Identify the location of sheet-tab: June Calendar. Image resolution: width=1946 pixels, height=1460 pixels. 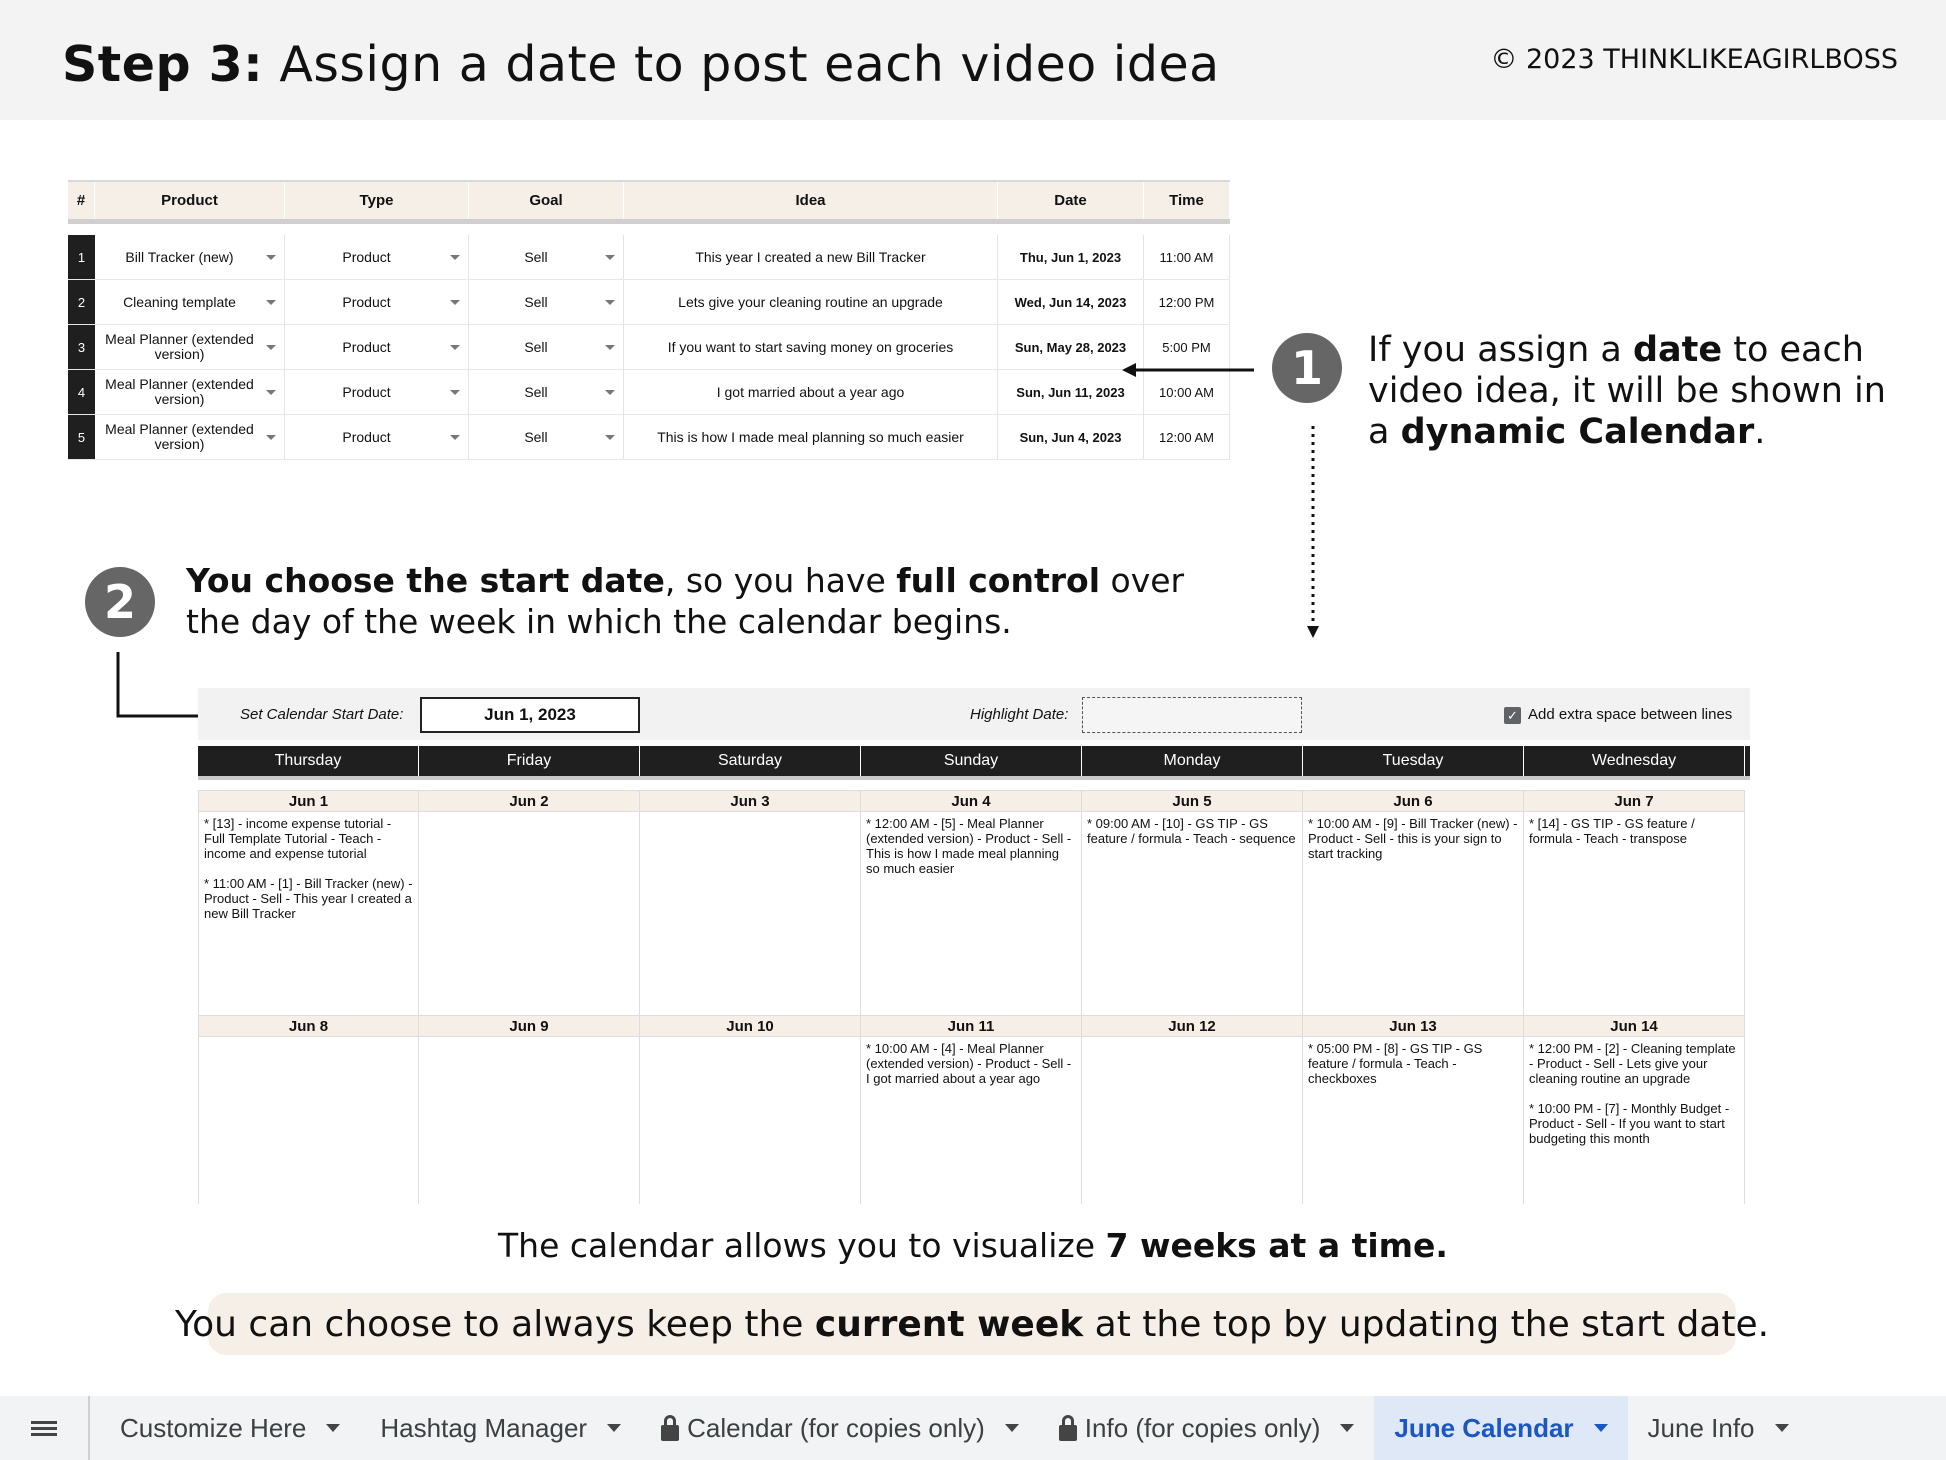
(1501, 1428).